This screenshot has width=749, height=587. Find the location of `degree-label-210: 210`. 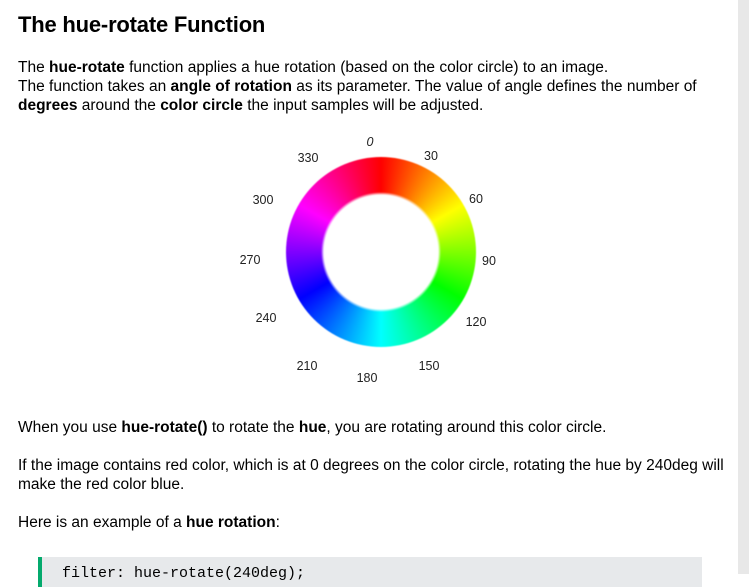

degree-label-210: 210 is located at coordinates (307, 366).